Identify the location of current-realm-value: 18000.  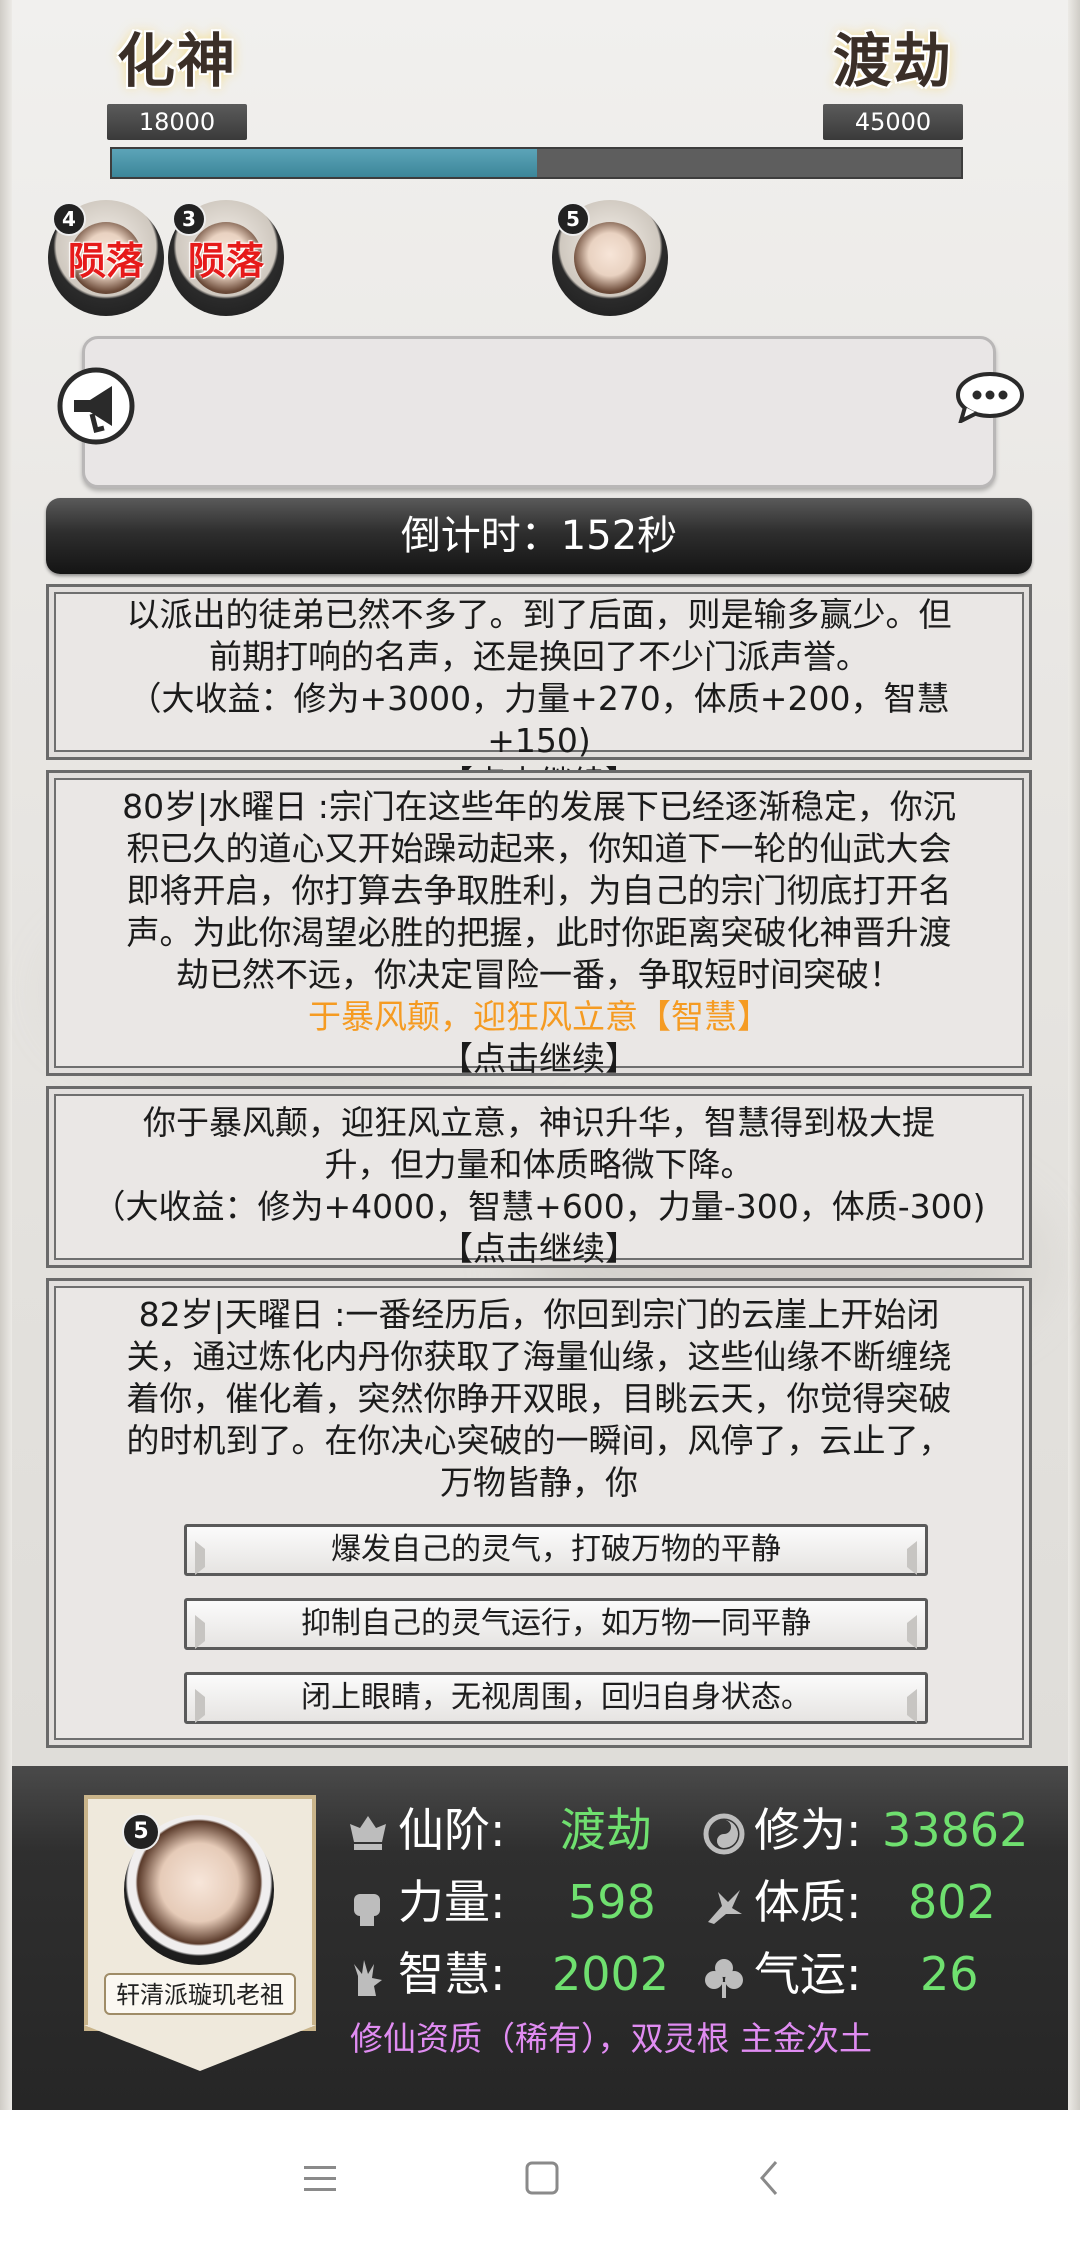
(177, 122).